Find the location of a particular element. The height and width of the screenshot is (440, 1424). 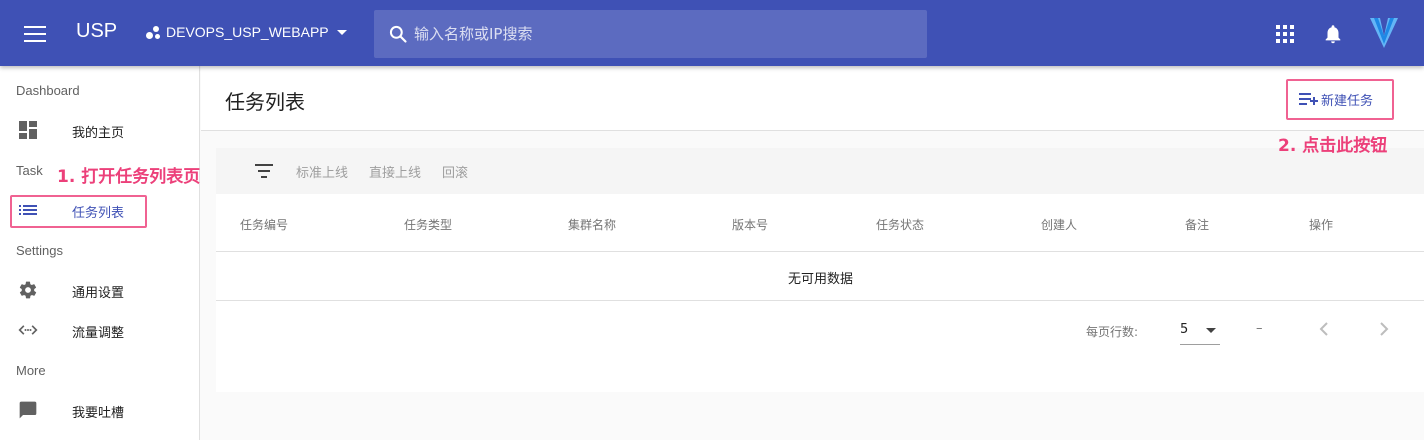

project-name: DEVOPS_USP_WEBAPP is located at coordinates (247, 32).